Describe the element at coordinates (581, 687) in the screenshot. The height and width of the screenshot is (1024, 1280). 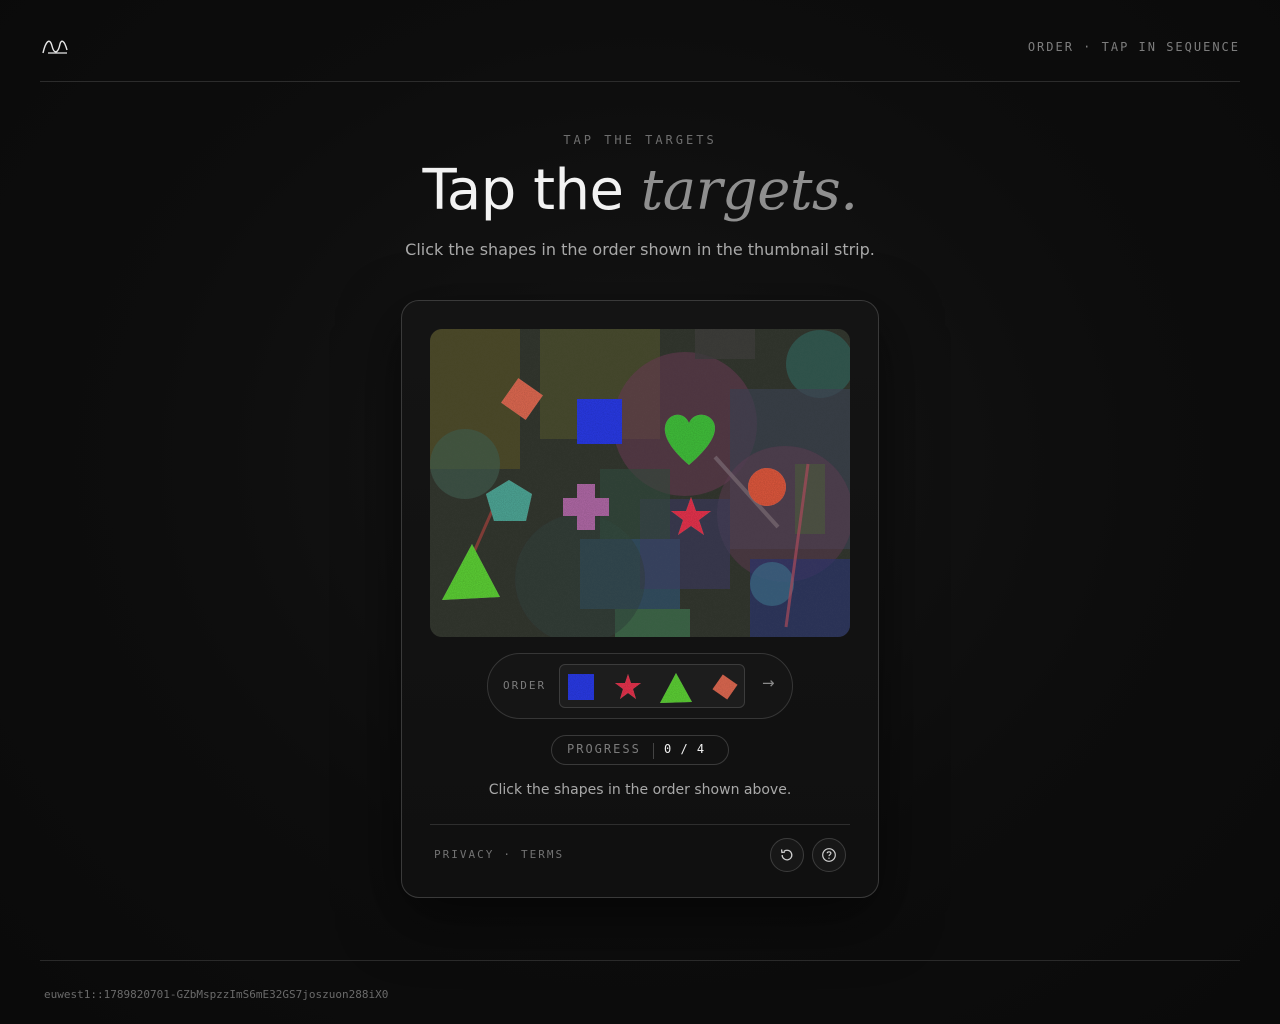
I see `order-thumb-square` at that location.